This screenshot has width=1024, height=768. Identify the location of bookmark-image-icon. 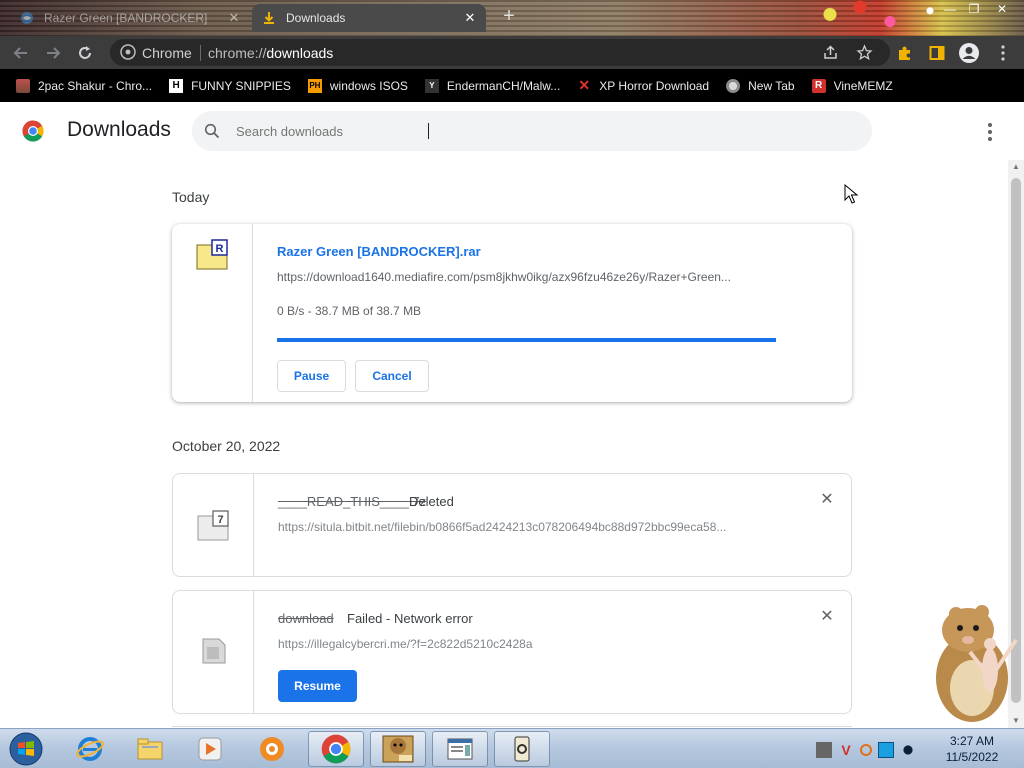
(23, 85).